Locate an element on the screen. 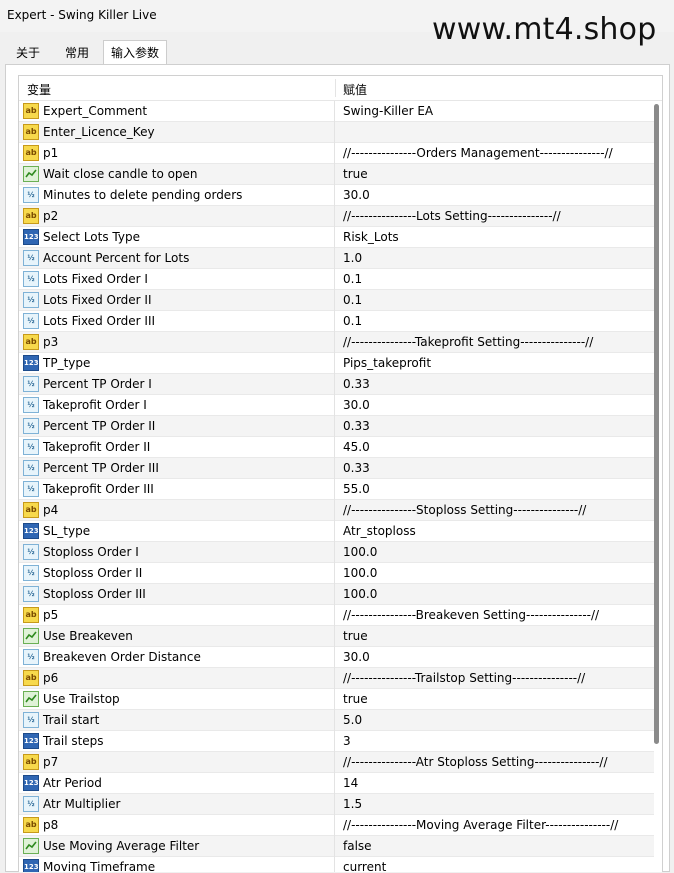 This screenshot has height=873, width=674. table-row: Use Breakeven true is located at coordinates (336, 636).